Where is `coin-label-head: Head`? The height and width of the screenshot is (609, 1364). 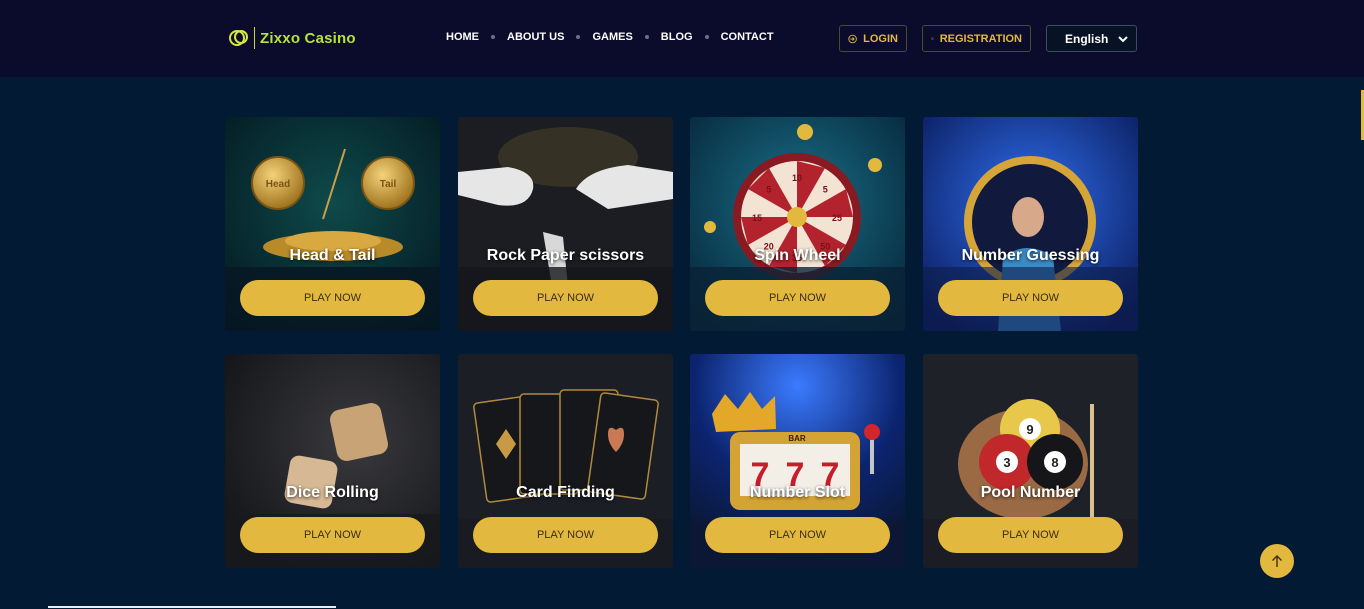 coin-label-head: Head is located at coordinates (278, 184).